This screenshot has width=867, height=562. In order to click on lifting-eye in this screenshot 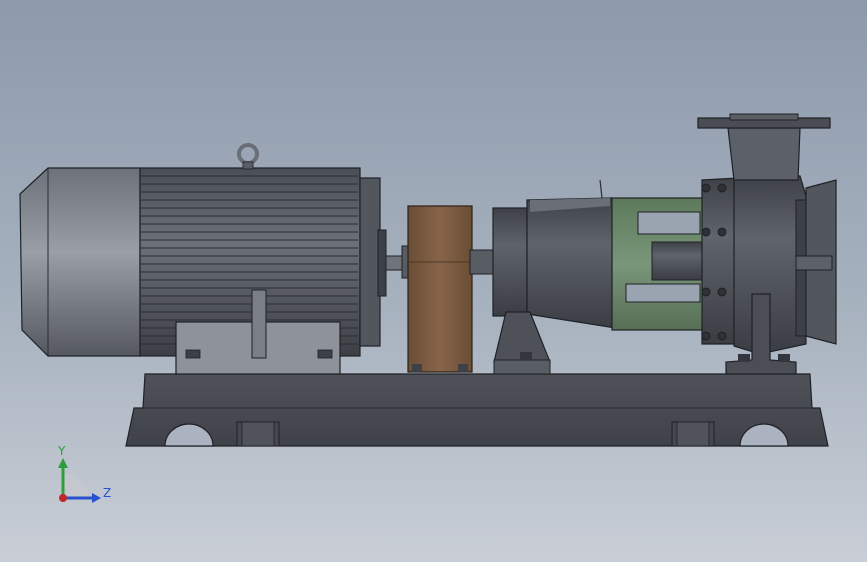, I will do `click(248, 154)`.